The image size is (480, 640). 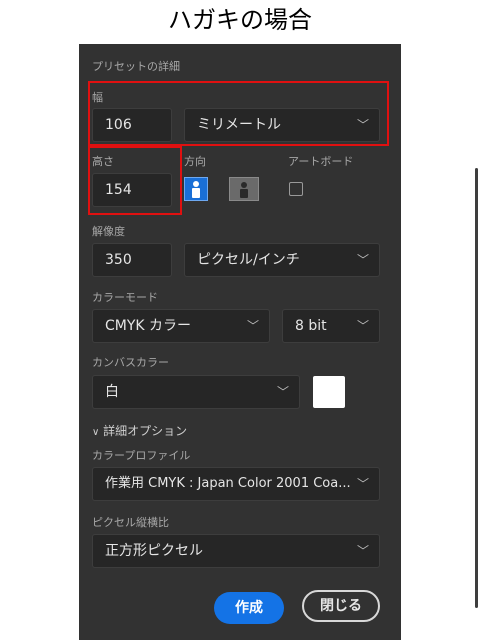 I want to click on bit-depth-select: 8 bit ﹀, so click(x=331, y=326).